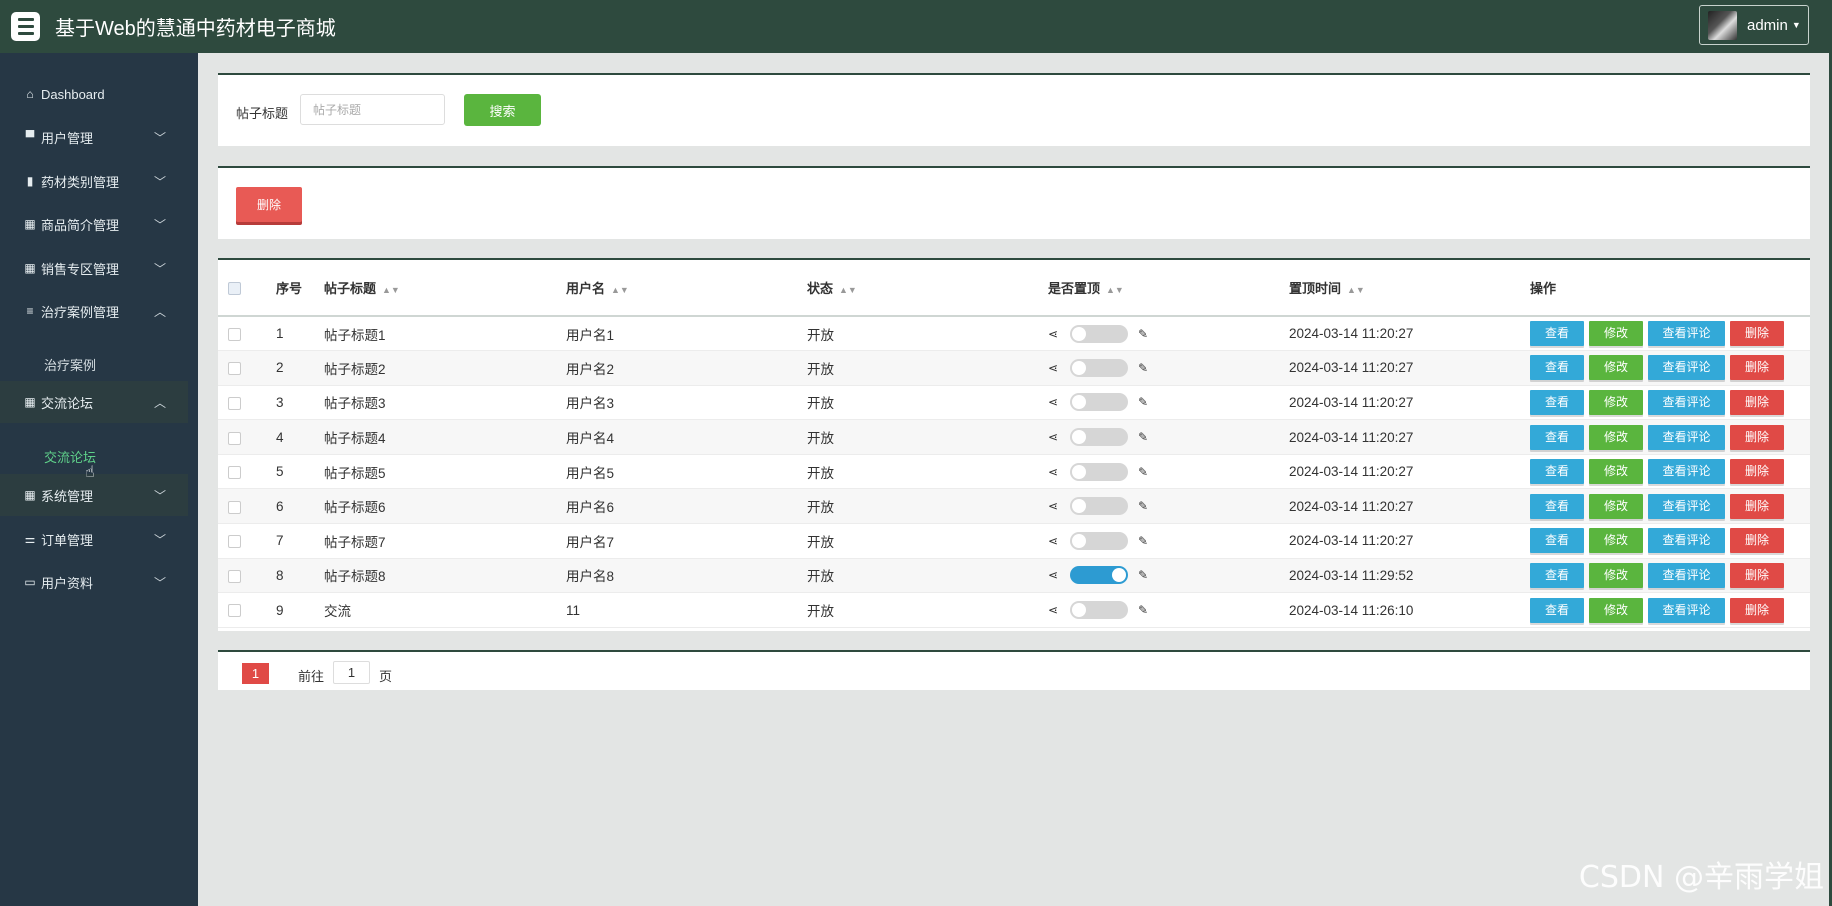 The width and height of the screenshot is (1832, 906). What do you see at coordinates (94, 224) in the screenshot?
I see `sidebar-item-products: ▦ 商品简介管理 ﹀` at bounding box center [94, 224].